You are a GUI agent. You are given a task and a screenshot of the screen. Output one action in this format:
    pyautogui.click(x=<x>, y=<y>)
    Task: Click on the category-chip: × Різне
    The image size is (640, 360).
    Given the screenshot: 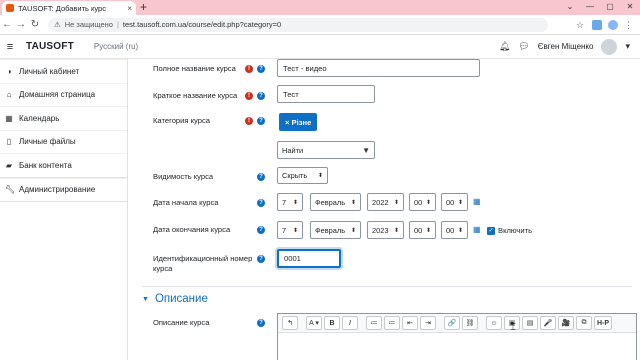 What is the action you would take?
    pyautogui.click(x=298, y=122)
    